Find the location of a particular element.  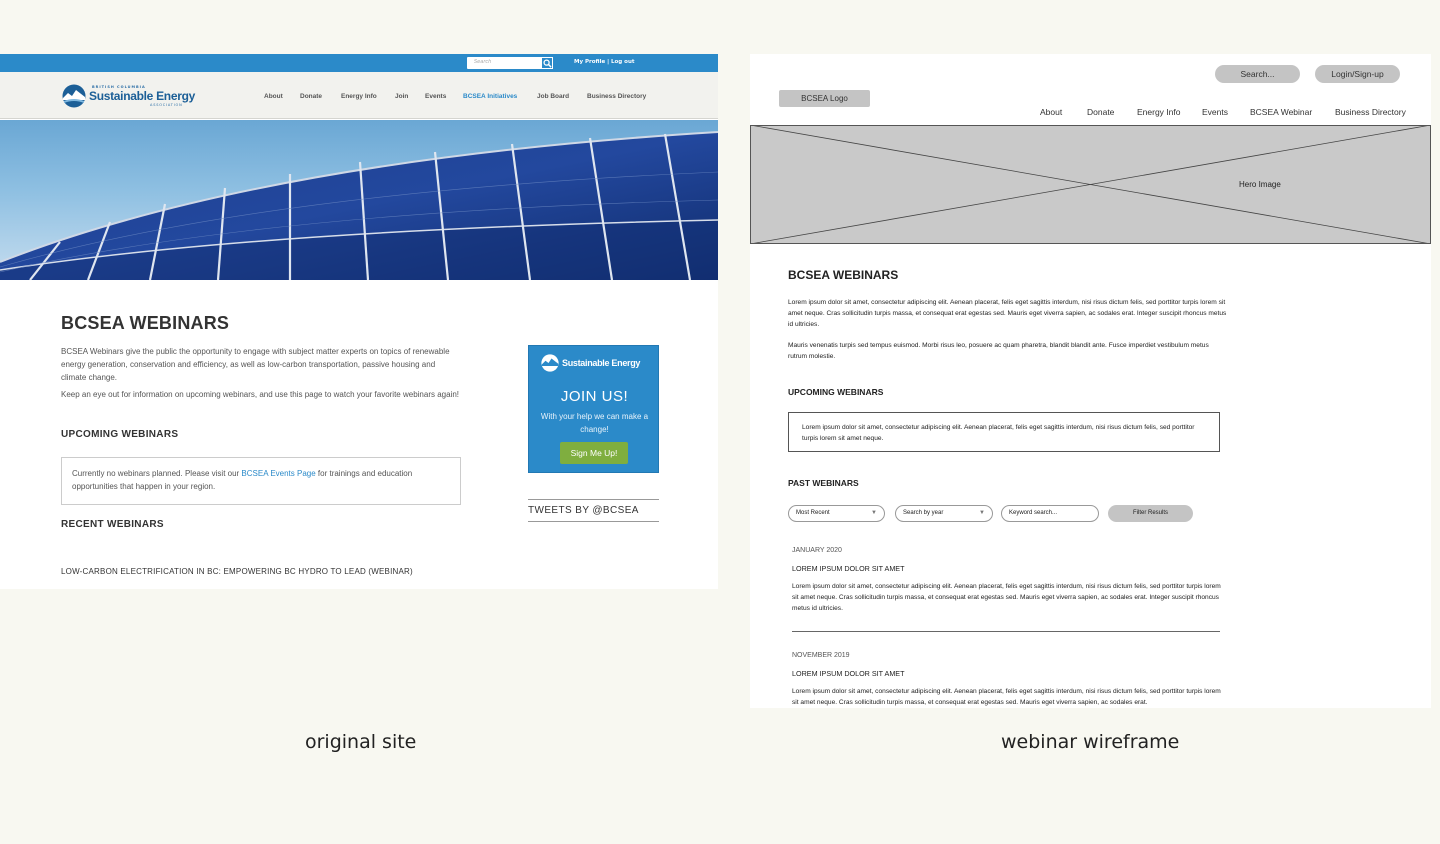

hero-image-label: Hero Image is located at coordinates (1260, 184).